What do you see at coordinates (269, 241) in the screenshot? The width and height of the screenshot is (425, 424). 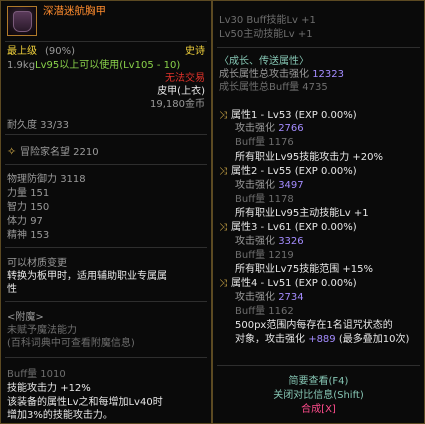 I see `attr3-attack: 攻击强化 3326` at bounding box center [269, 241].